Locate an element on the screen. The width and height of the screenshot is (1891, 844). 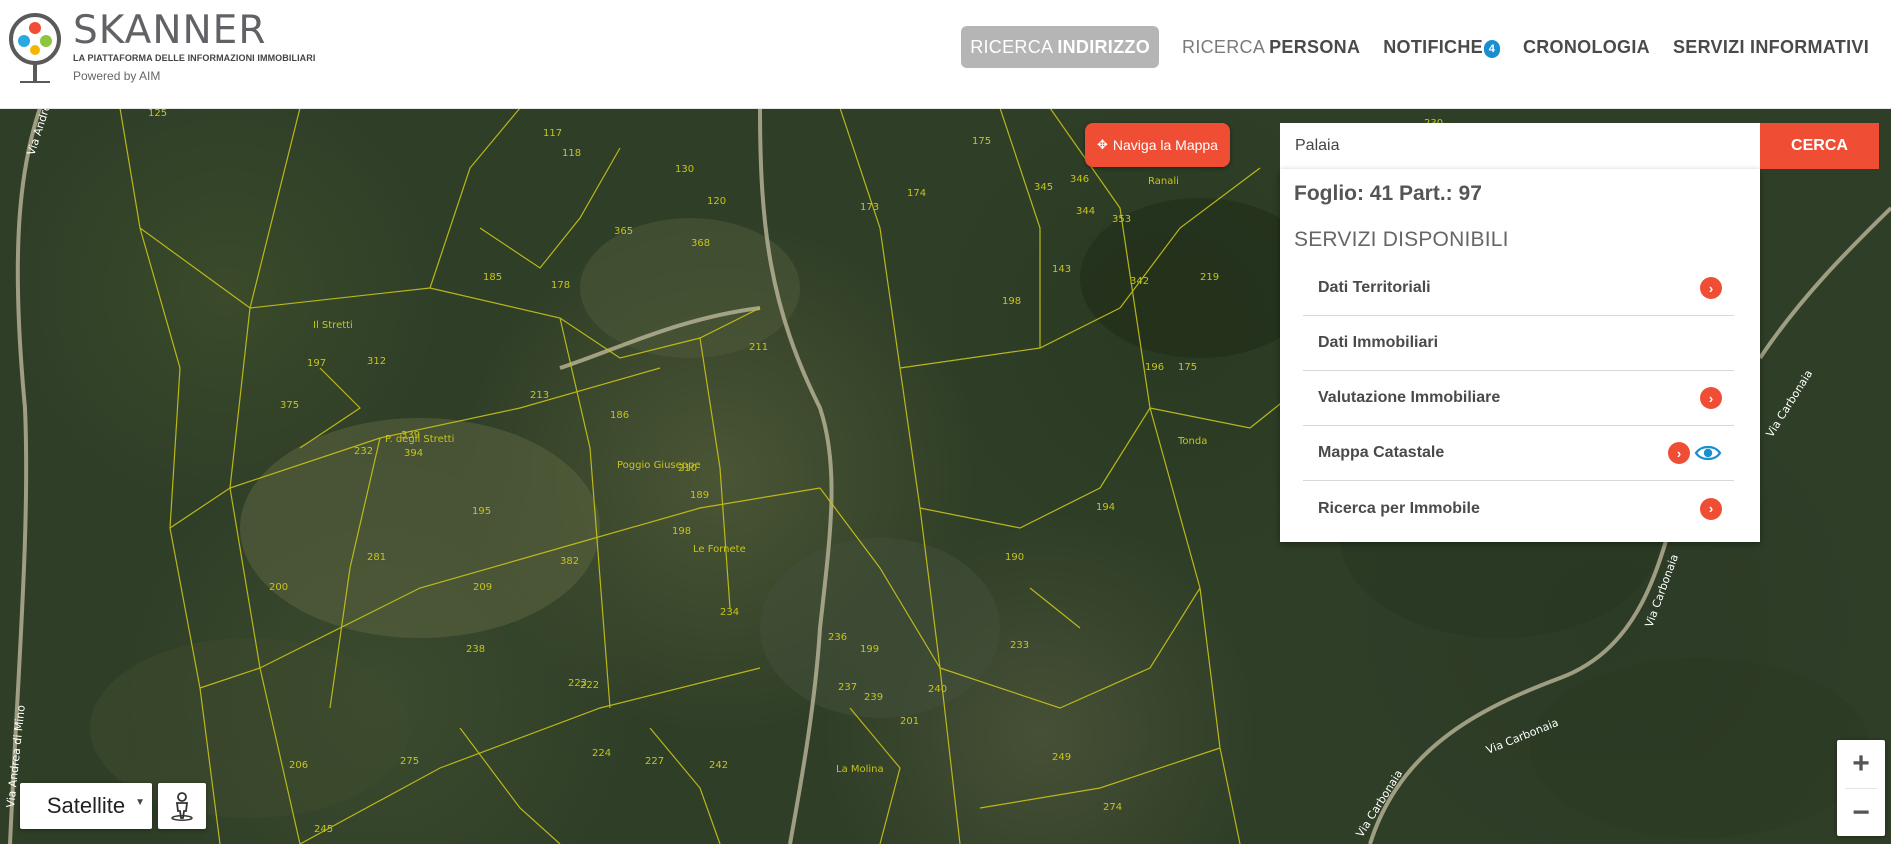
parcel-number: 239 is located at coordinates (873, 697).